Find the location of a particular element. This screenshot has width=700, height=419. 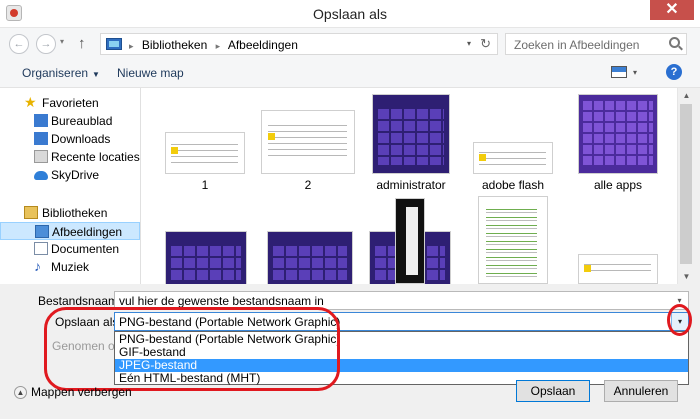

up-button: ↑ is located at coordinates (82, 43).